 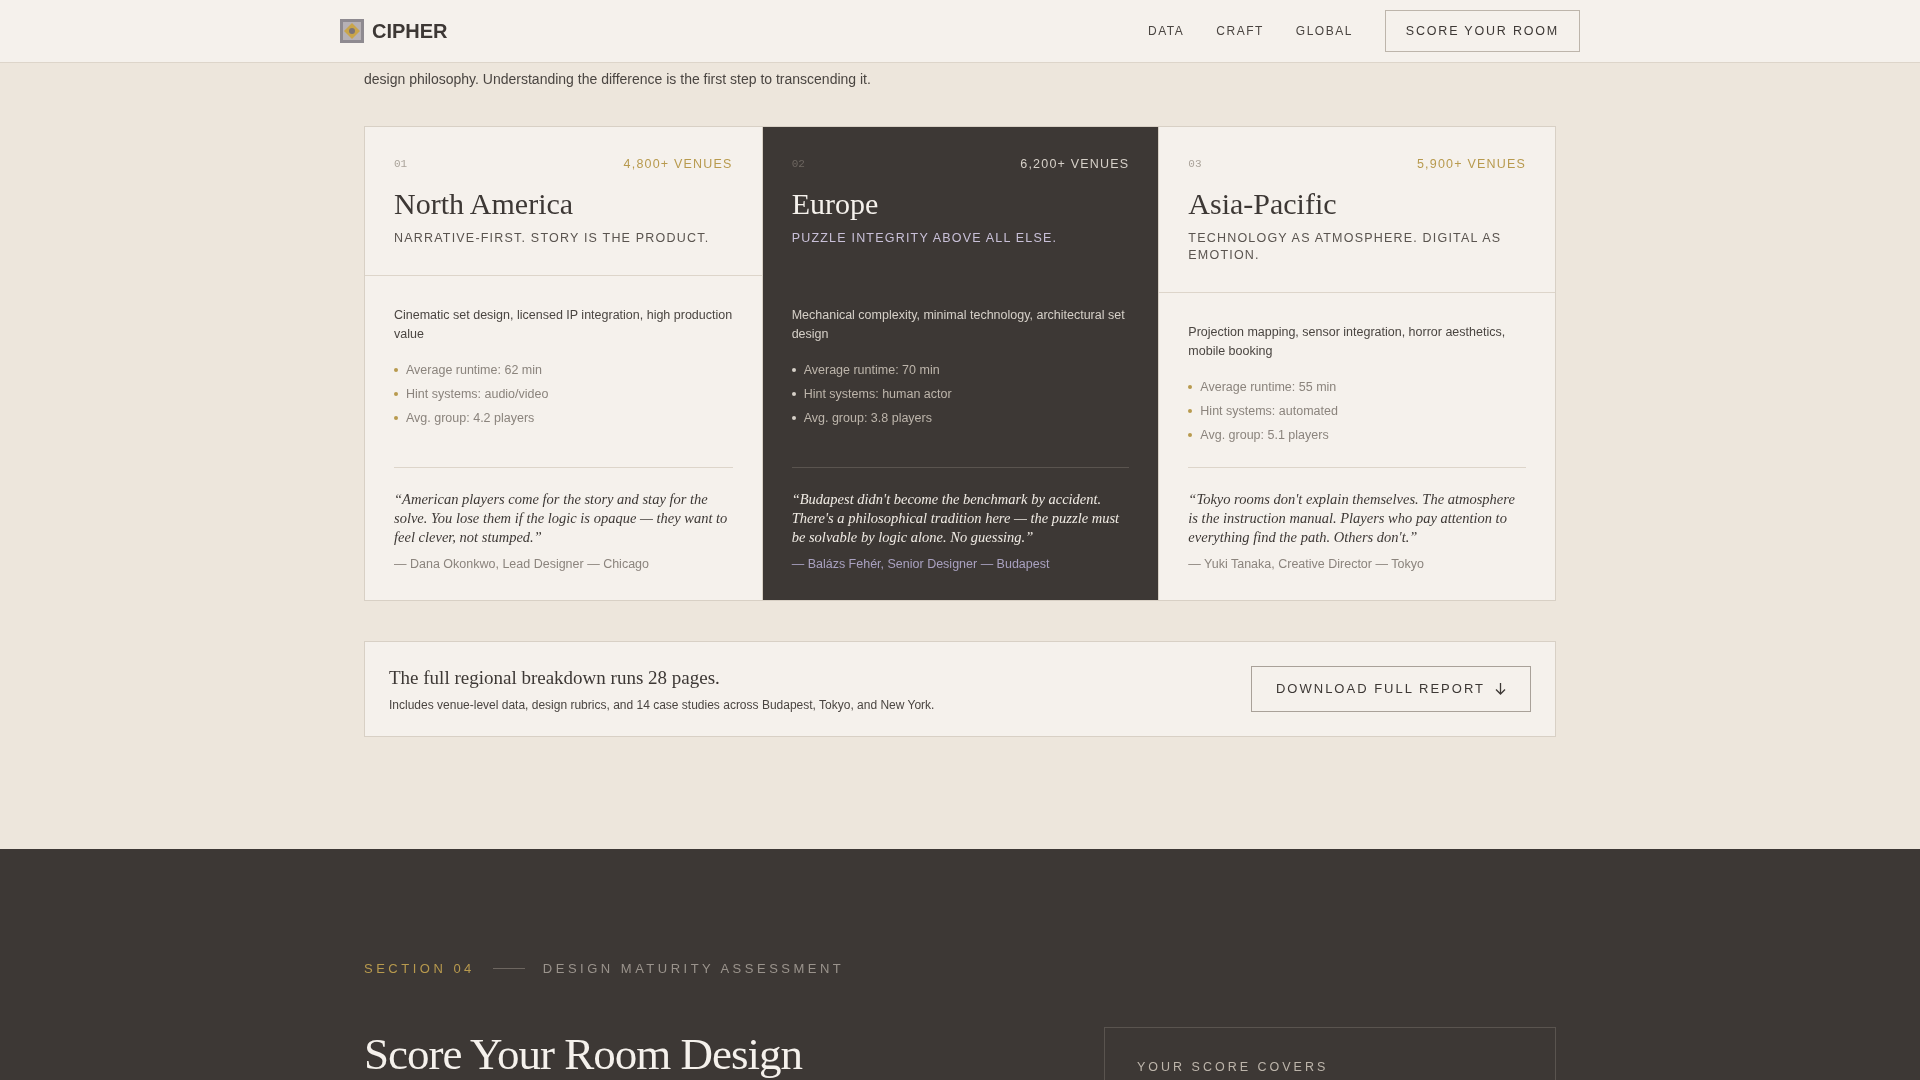 I want to click on nav-link: DATA, so click(x=1166, y=31).